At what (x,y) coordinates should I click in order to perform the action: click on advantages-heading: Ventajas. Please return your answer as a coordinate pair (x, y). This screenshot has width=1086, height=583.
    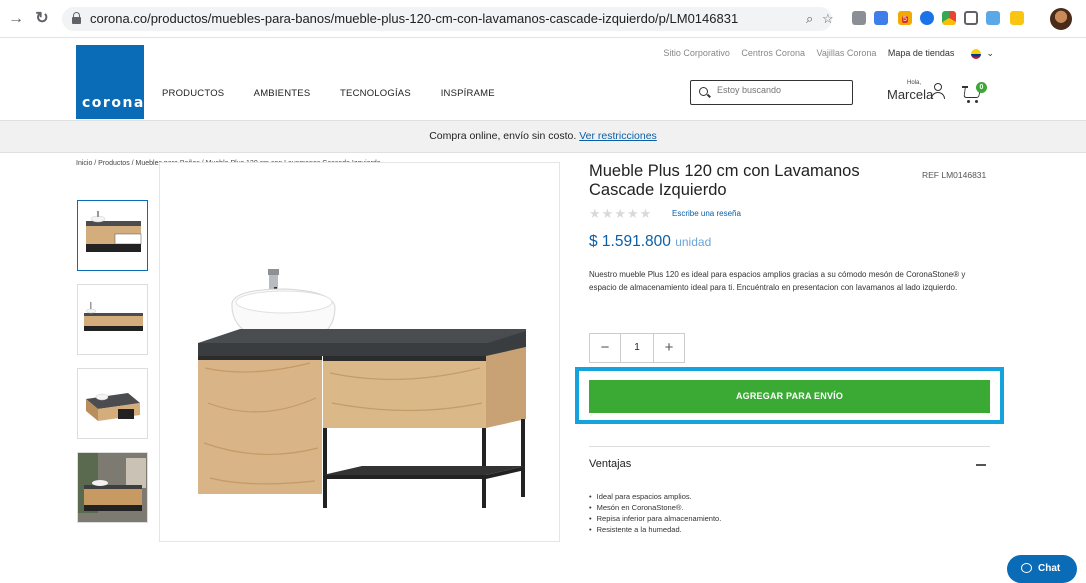
    Looking at the image, I should click on (610, 464).